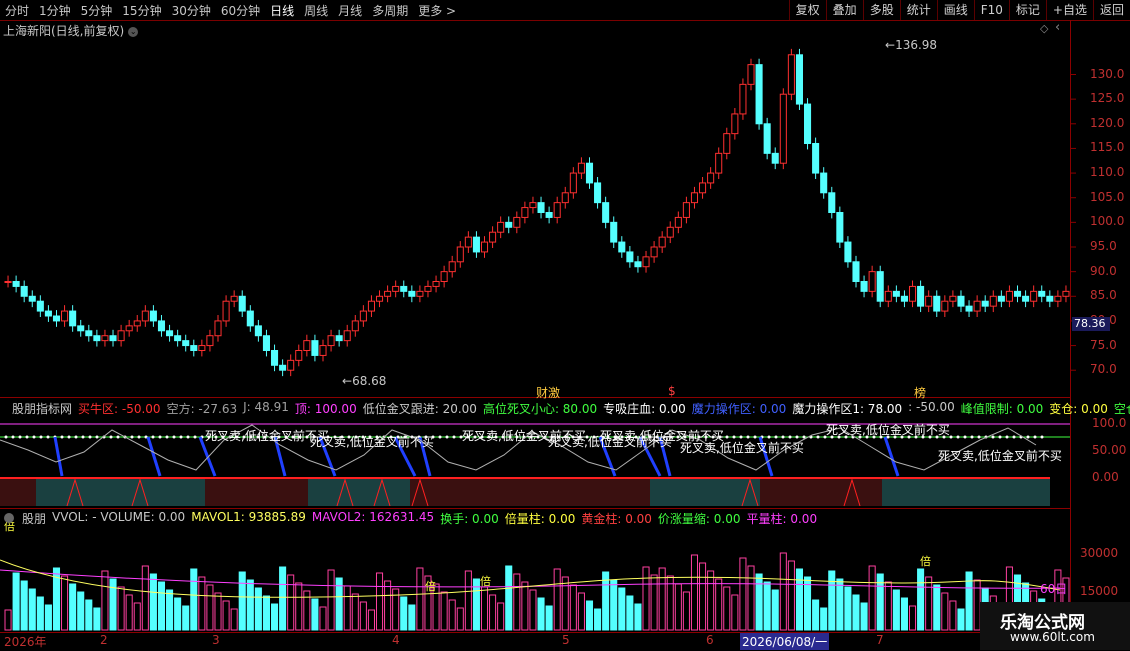  What do you see at coordinates (1099, 553) in the screenshot?
I see `volume-tick-30000: 30000` at bounding box center [1099, 553].